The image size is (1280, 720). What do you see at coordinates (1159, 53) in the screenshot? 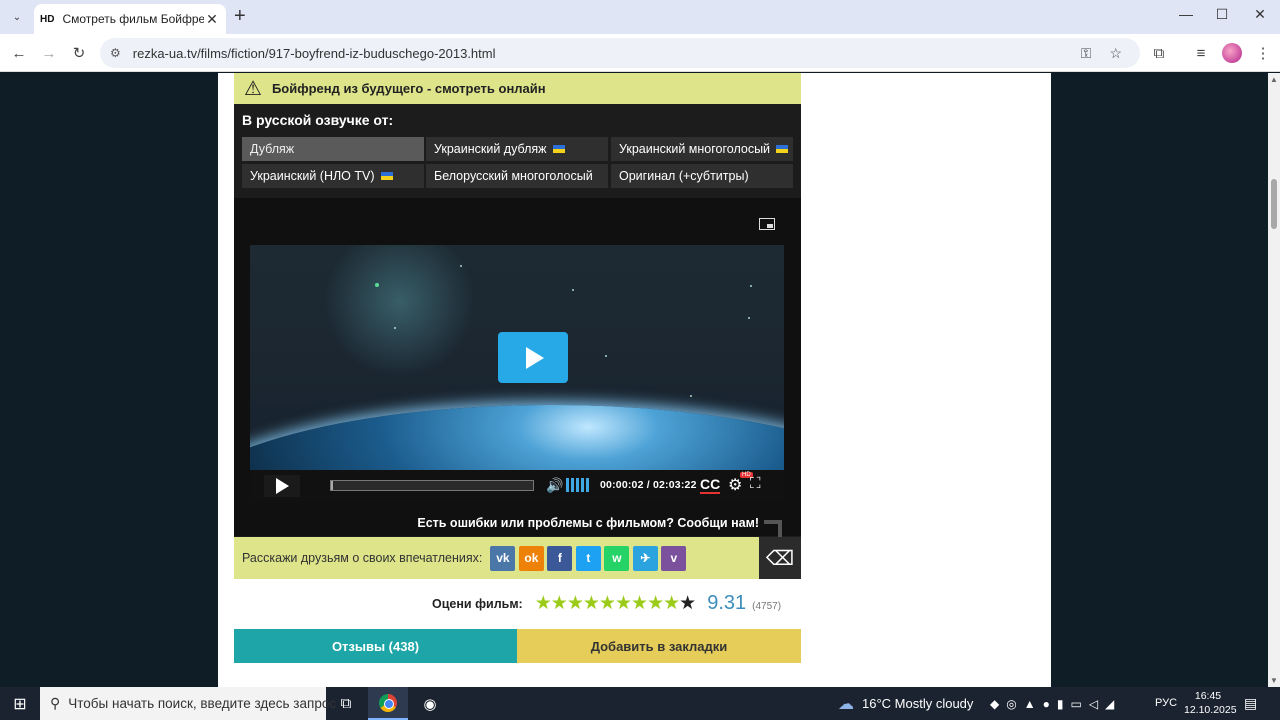
I see `extensions-icon: ⧉` at bounding box center [1159, 53].